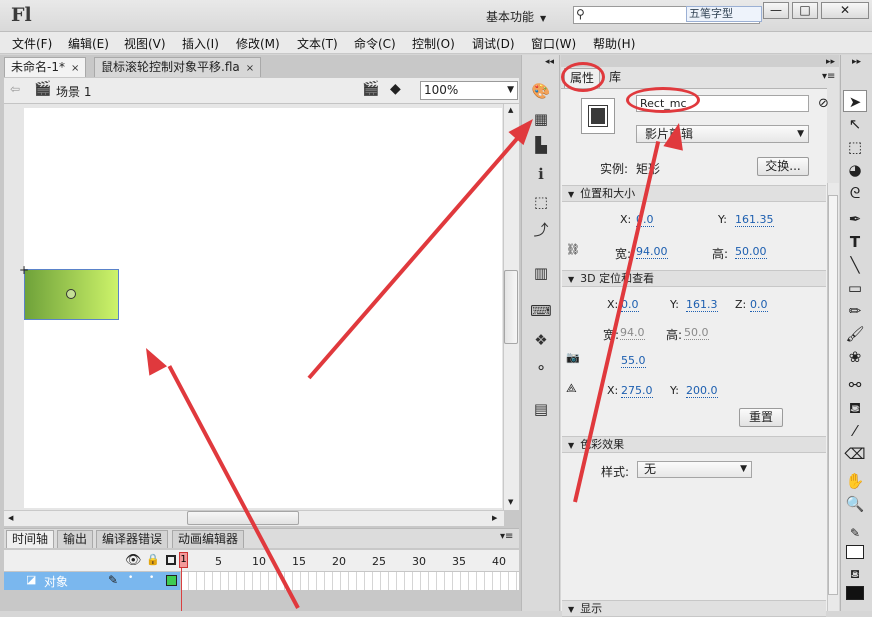 The width and height of the screenshot is (872, 617). What do you see at coordinates (71, 294) in the screenshot?
I see `transform-point` at bounding box center [71, 294].